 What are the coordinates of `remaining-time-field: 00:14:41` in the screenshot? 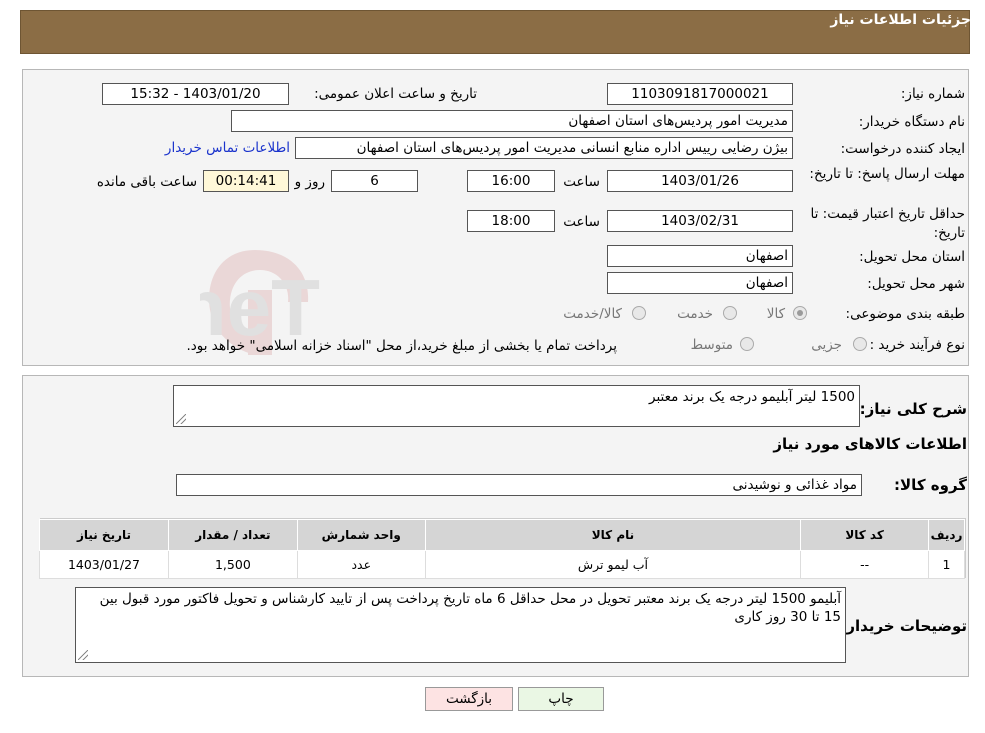 It's located at (246, 181).